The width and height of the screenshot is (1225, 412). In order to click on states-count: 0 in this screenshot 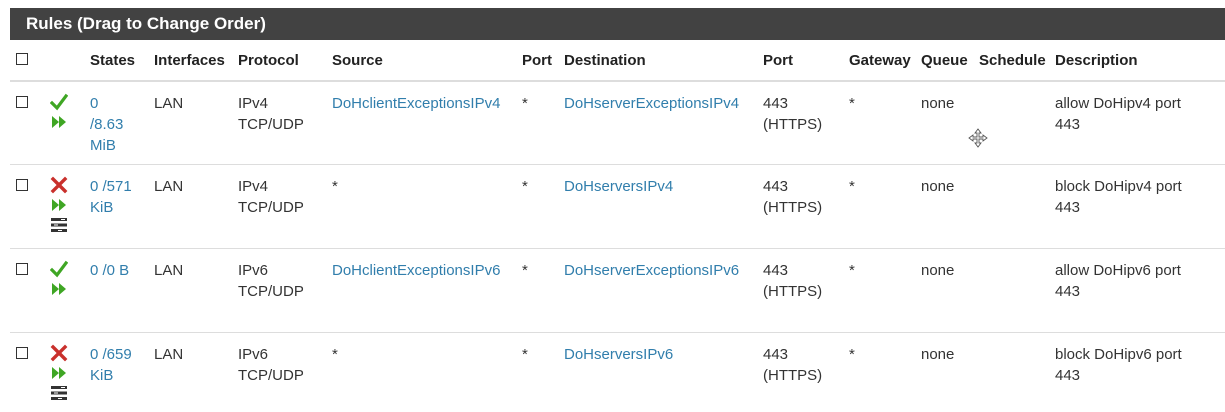, I will do `click(94, 103)`.